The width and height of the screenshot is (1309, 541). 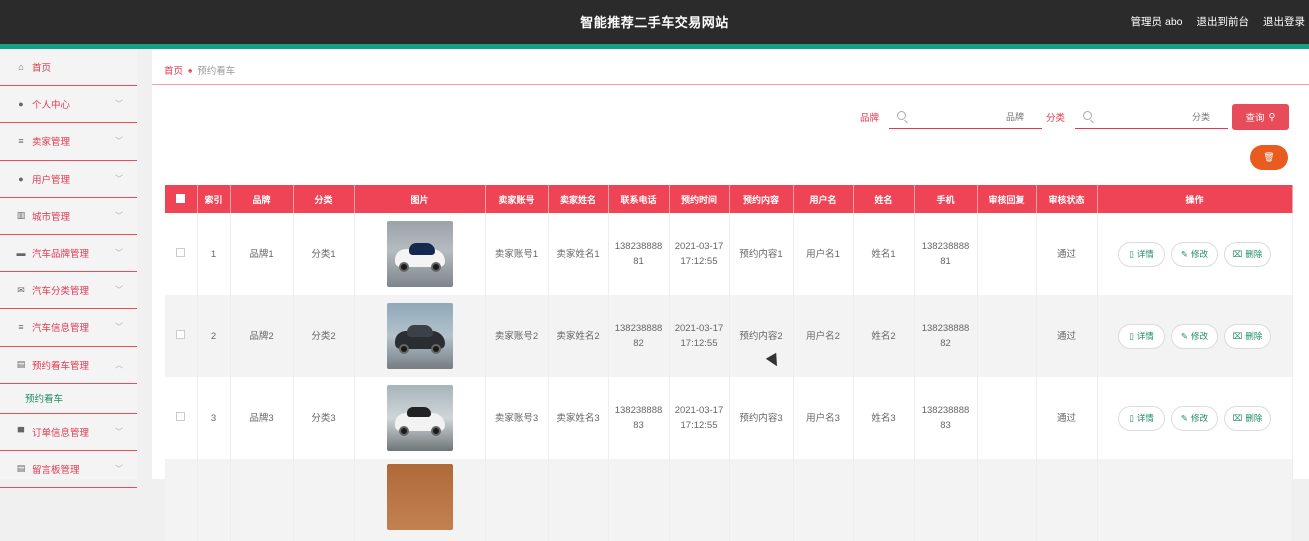 What do you see at coordinates (214, 336) in the screenshot?
I see `cell-index: 2` at bounding box center [214, 336].